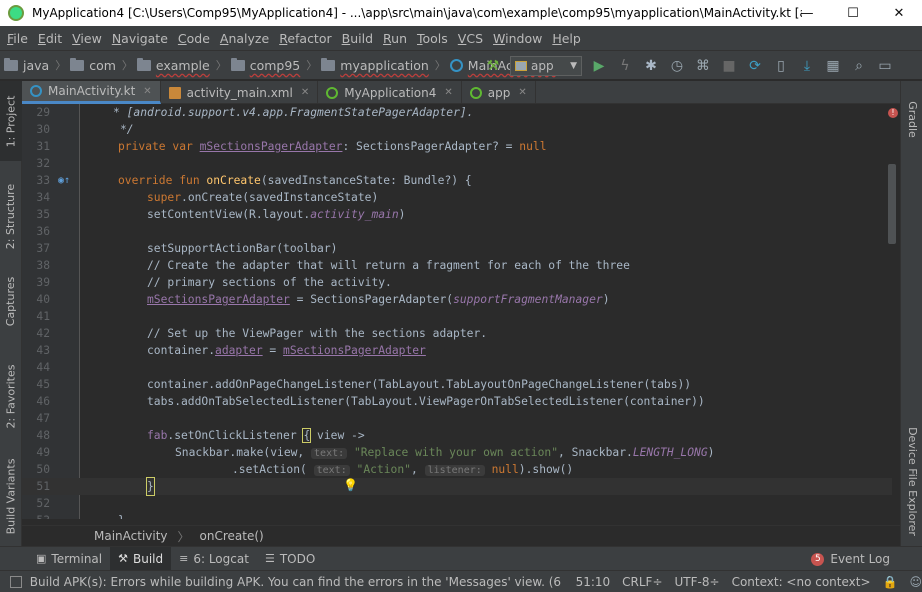  I want to click on run-icon: ▶, so click(599, 66).